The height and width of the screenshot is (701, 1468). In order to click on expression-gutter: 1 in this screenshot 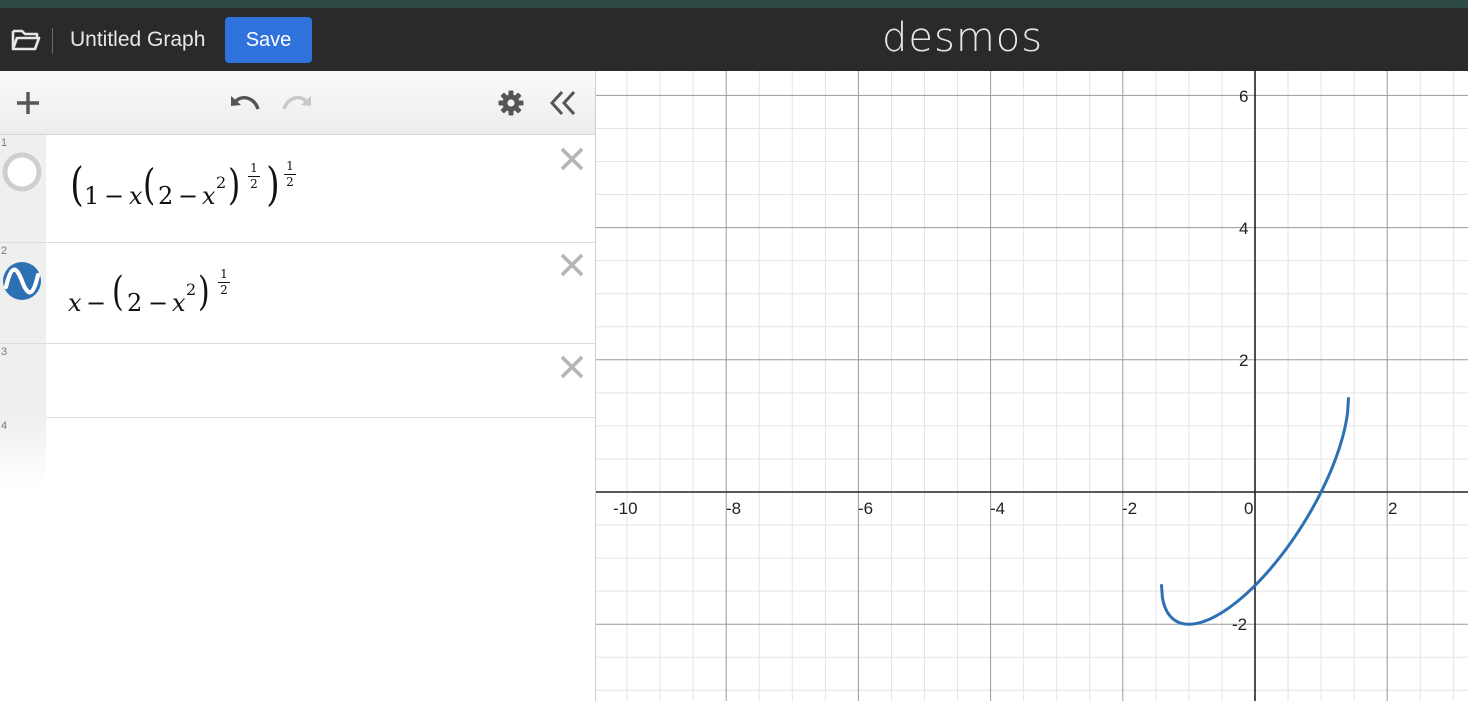, I will do `click(23, 188)`.